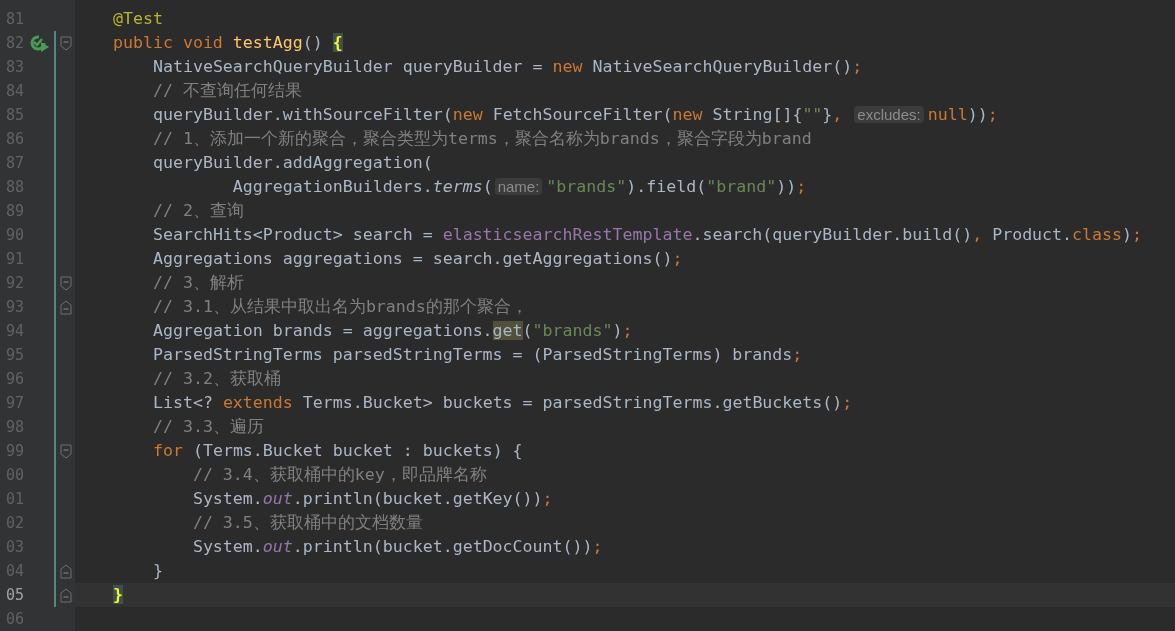  Describe the element at coordinates (397, 547) in the screenshot. I see `code-line: System.out.println(bucket.getDocCount());` at that location.